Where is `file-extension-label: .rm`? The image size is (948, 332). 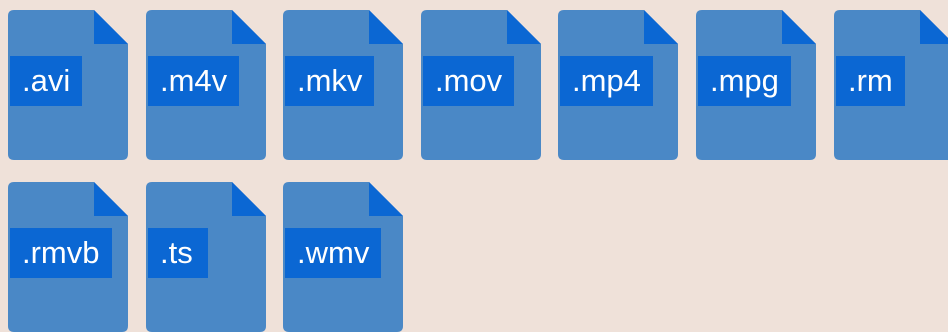
file-extension-label: .rm is located at coordinates (870, 81).